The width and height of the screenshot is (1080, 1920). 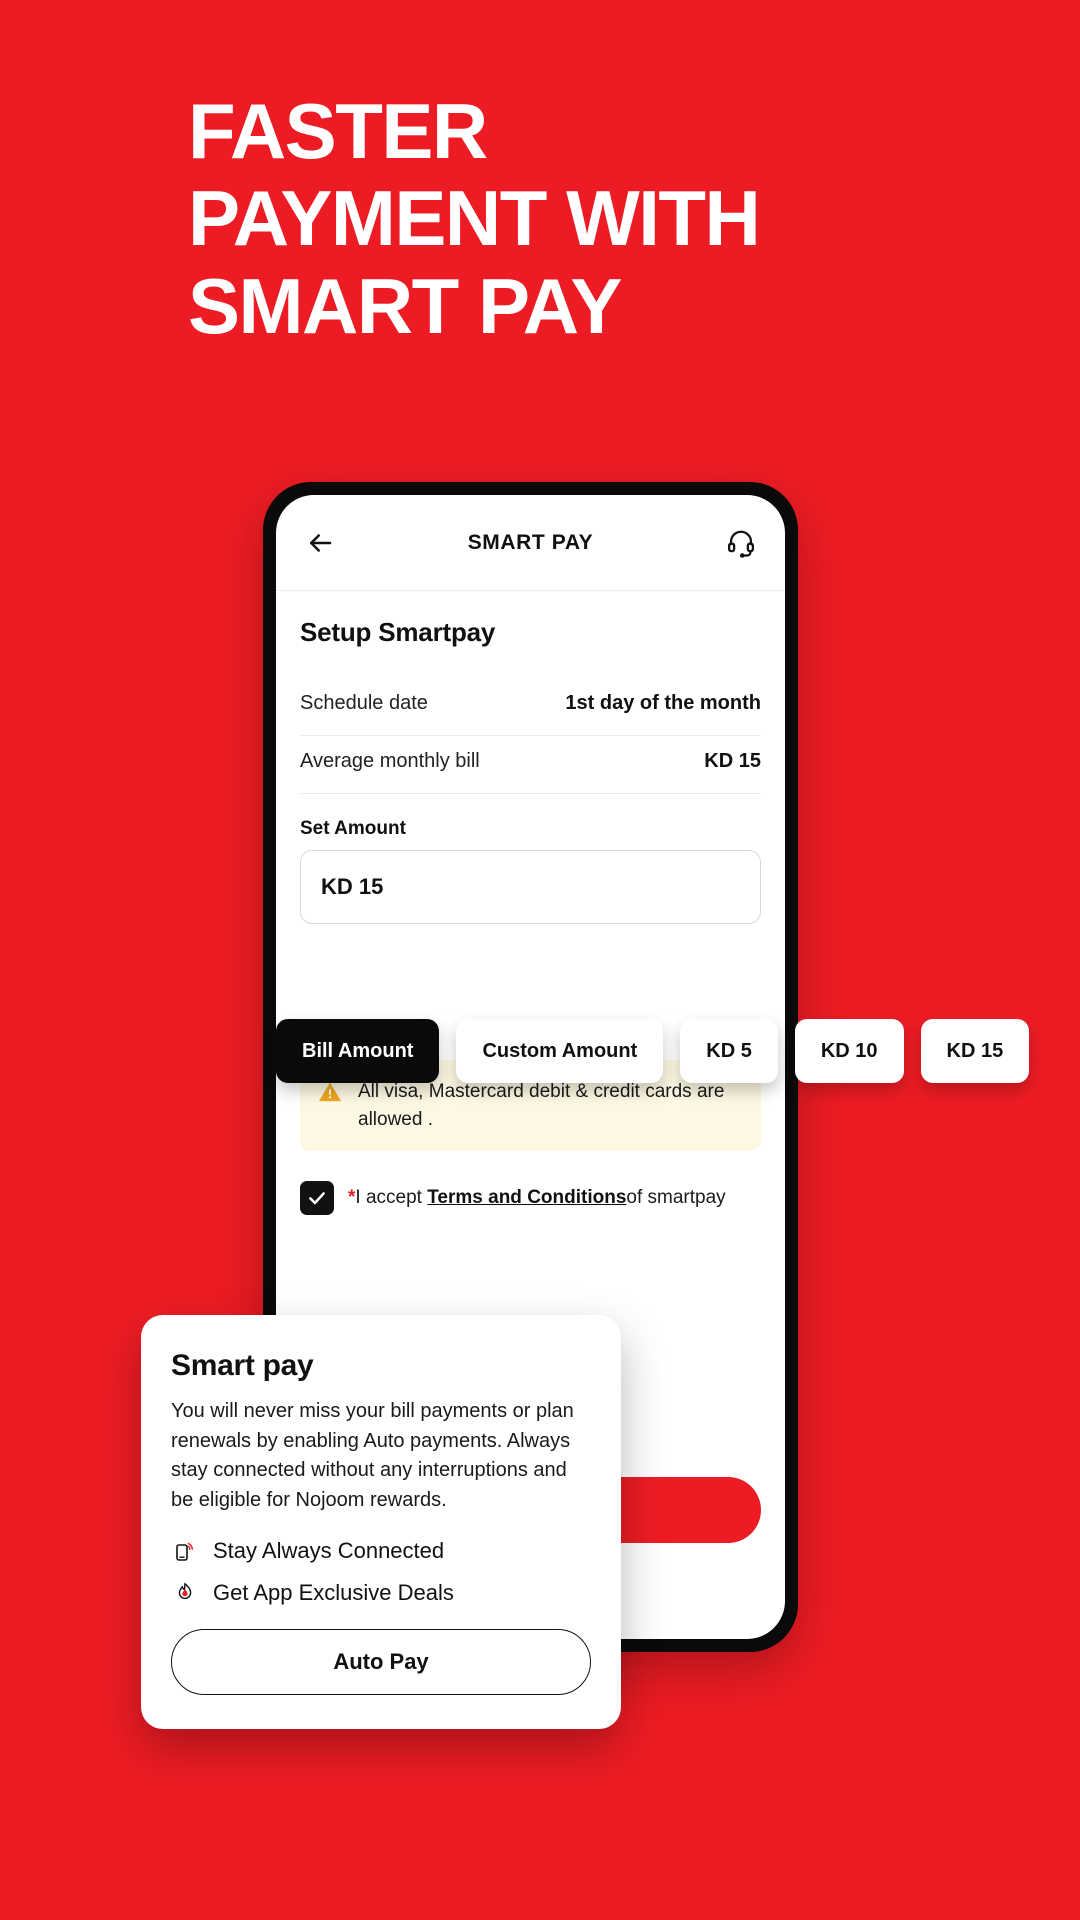 I want to click on app-header: SMART PAY, so click(x=530, y=543).